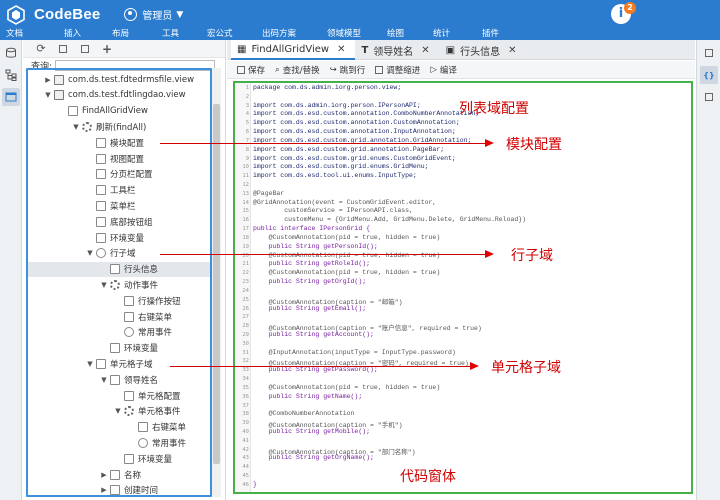 The width and height of the screenshot is (720, 500). I want to click on menu-item: 文档, so click(14, 34).